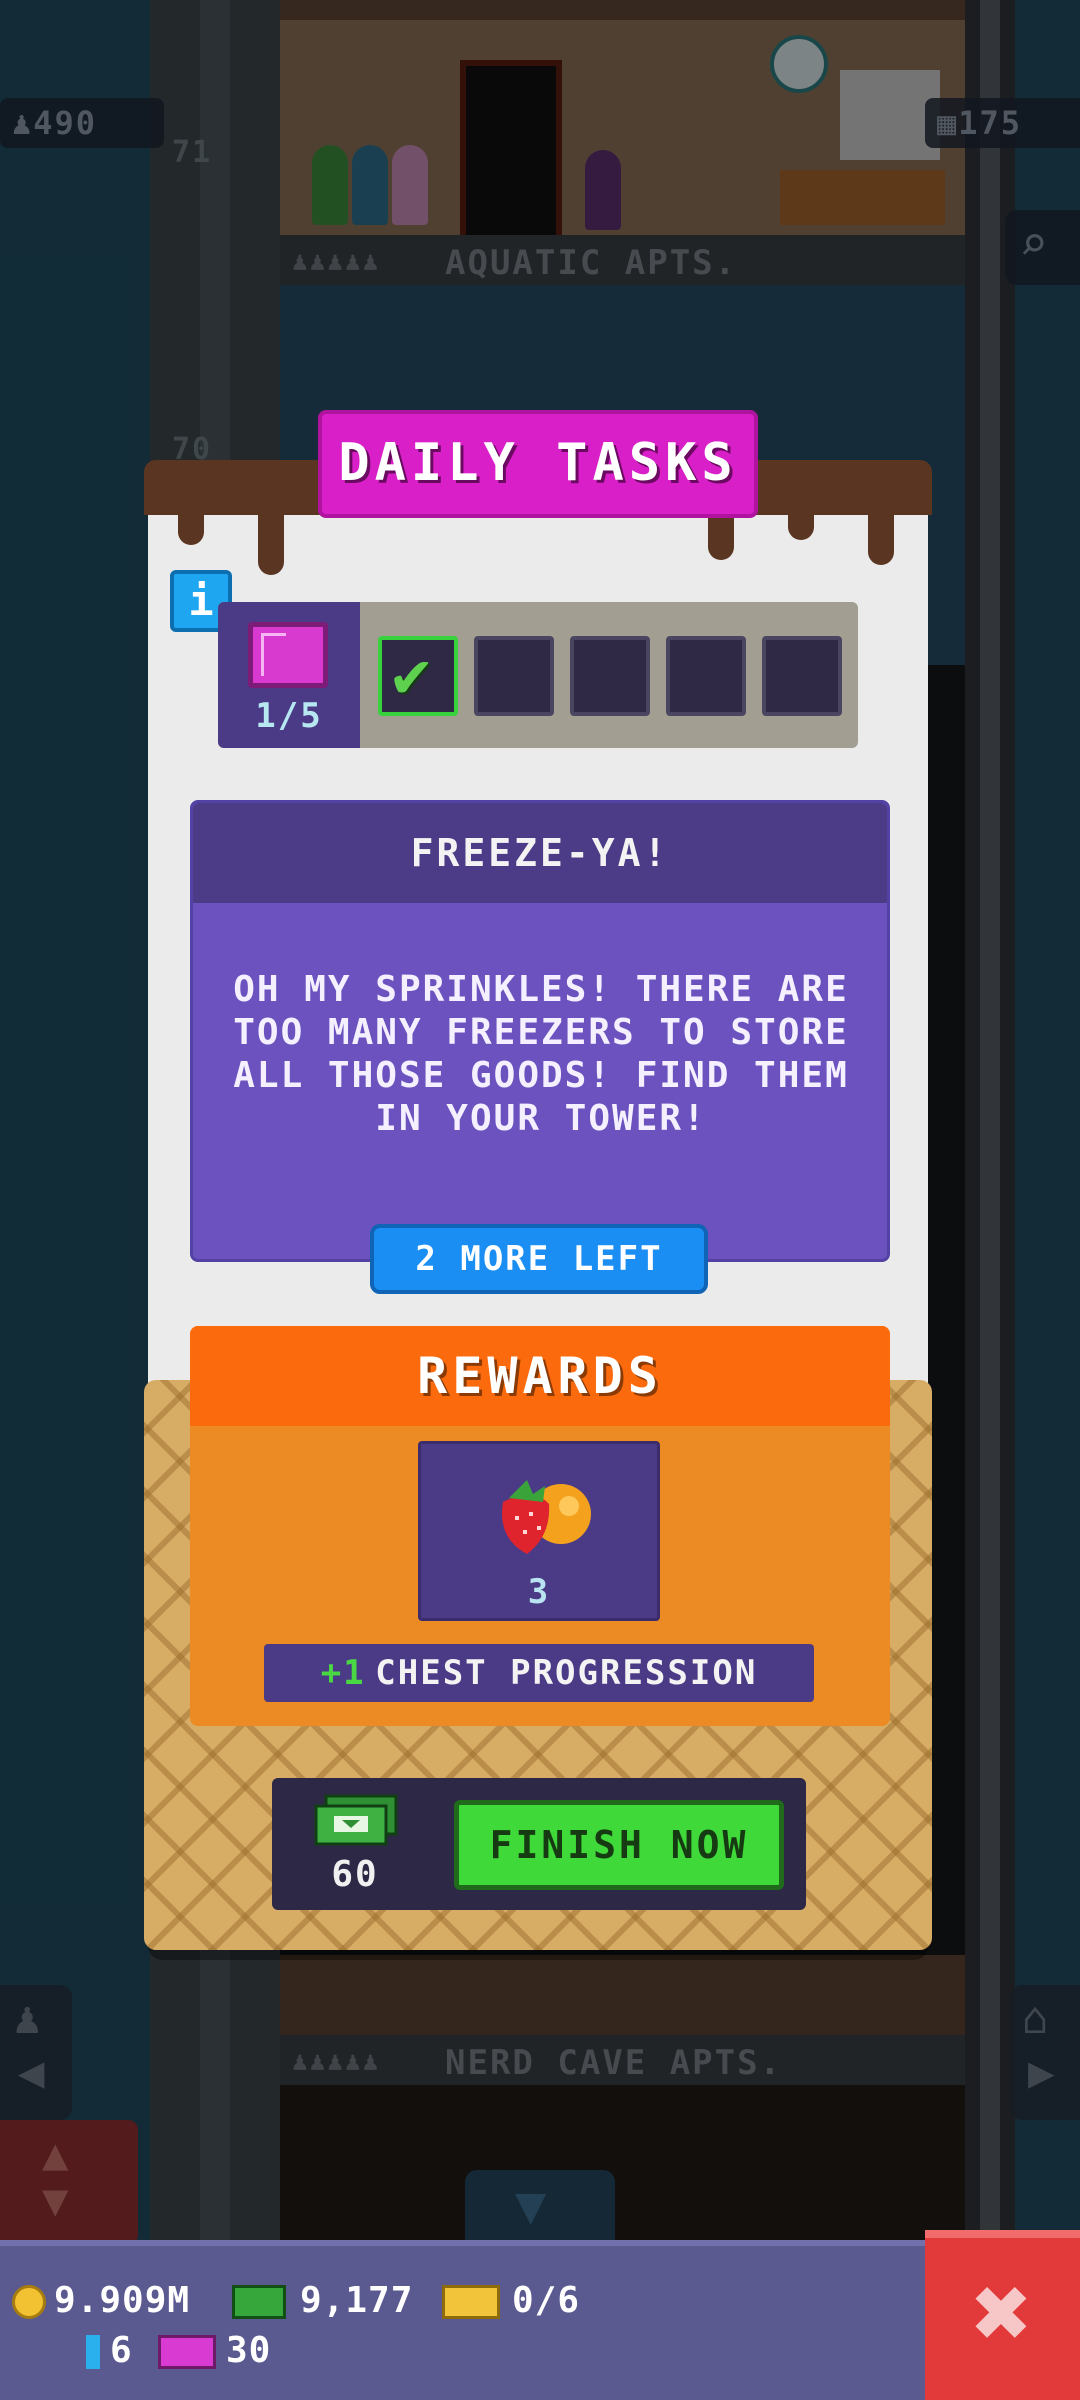 This screenshot has width=1080, height=2400. I want to click on reward-quantity: 3, so click(539, 1592).